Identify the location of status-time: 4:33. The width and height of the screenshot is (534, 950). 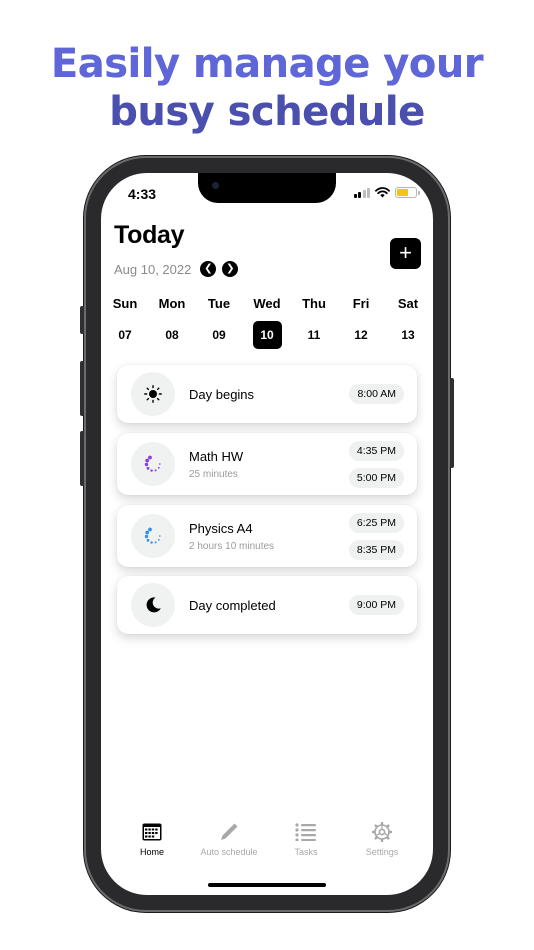
(142, 194).